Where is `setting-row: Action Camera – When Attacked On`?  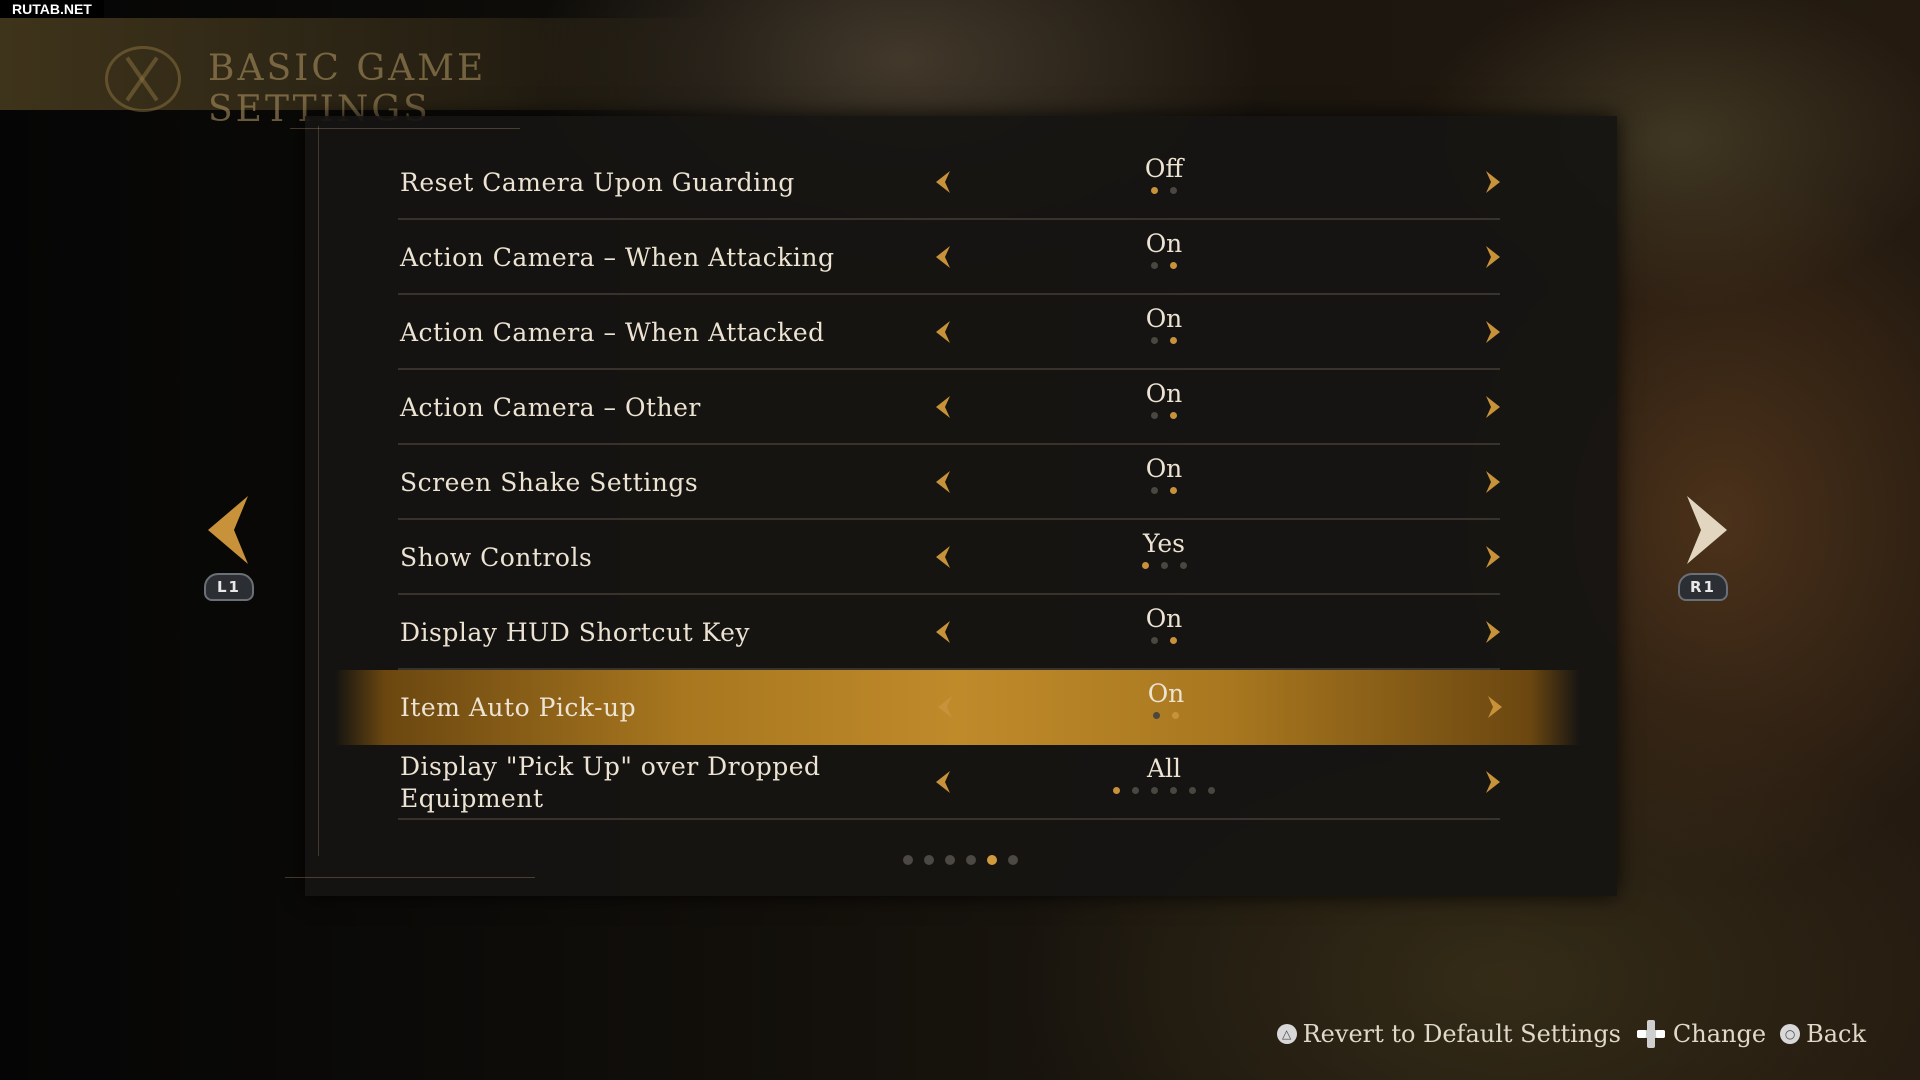 setting-row: Action Camera – When Attacked On is located at coordinates (949, 332).